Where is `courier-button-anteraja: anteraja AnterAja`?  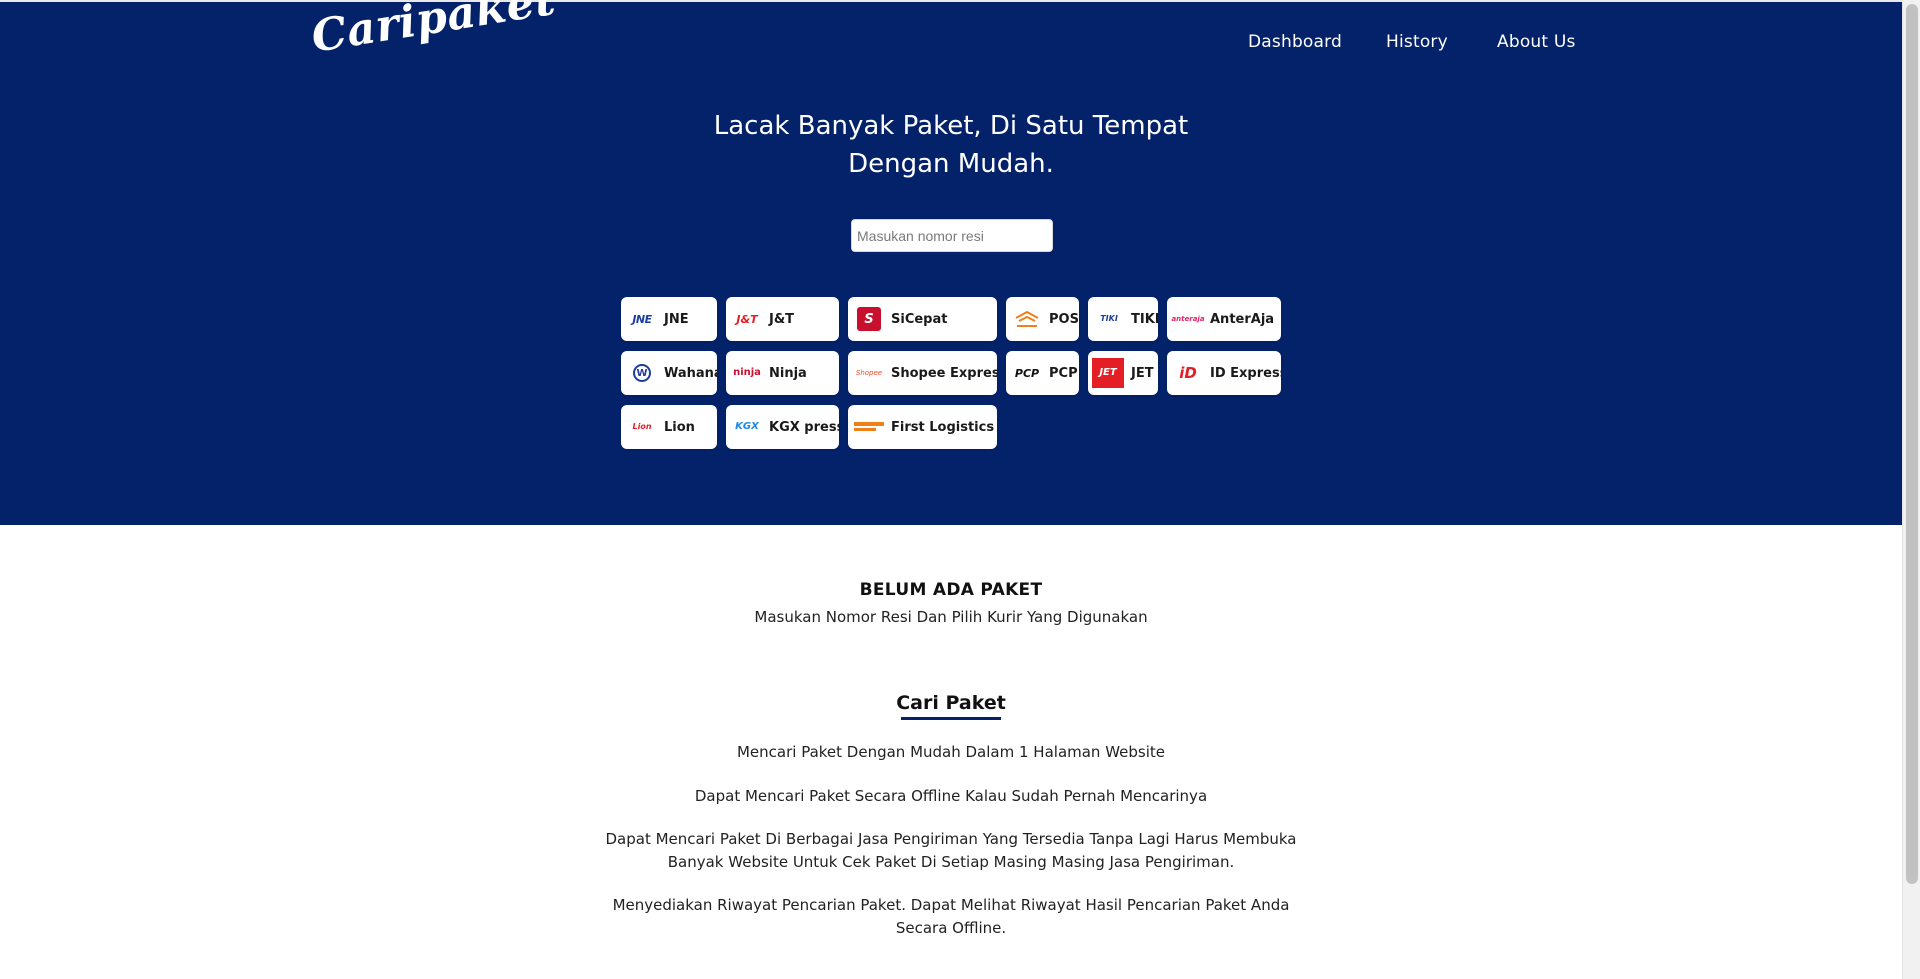 courier-button-anteraja: anteraja AnterAja is located at coordinates (1224, 319).